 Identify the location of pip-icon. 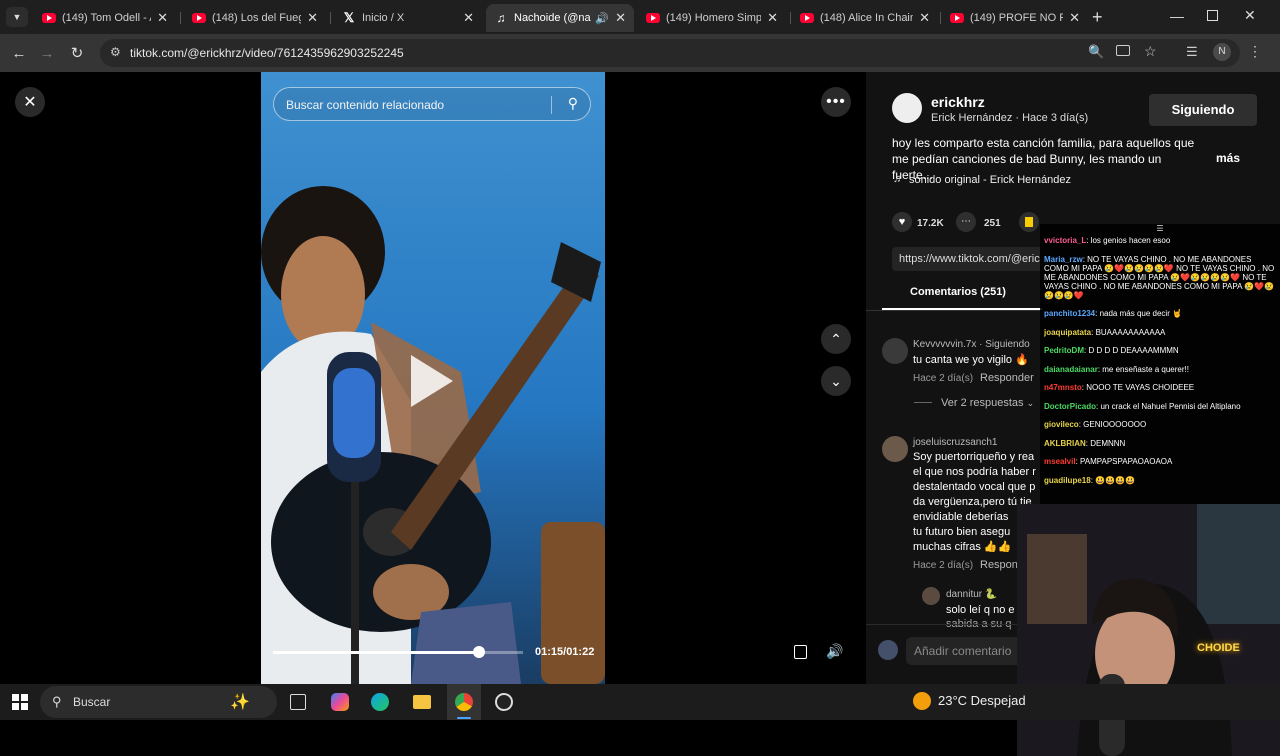
(800, 652).